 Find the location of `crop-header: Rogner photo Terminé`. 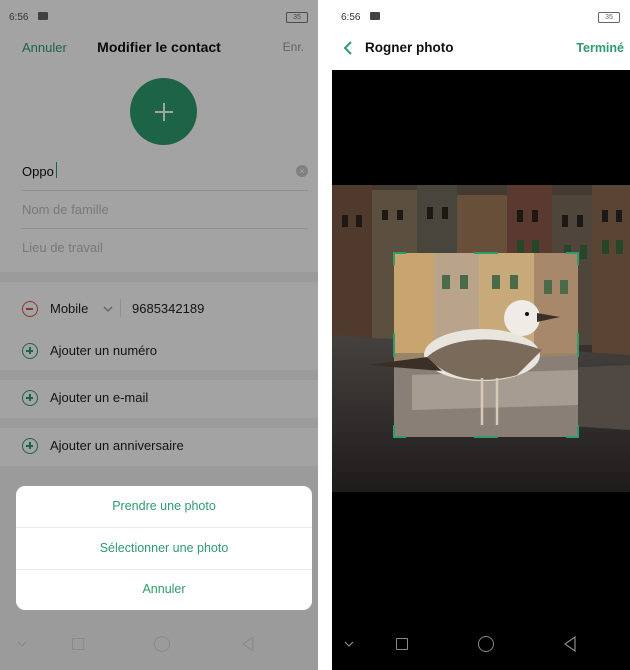

crop-header: Rogner photo Terminé is located at coordinates (481, 48).